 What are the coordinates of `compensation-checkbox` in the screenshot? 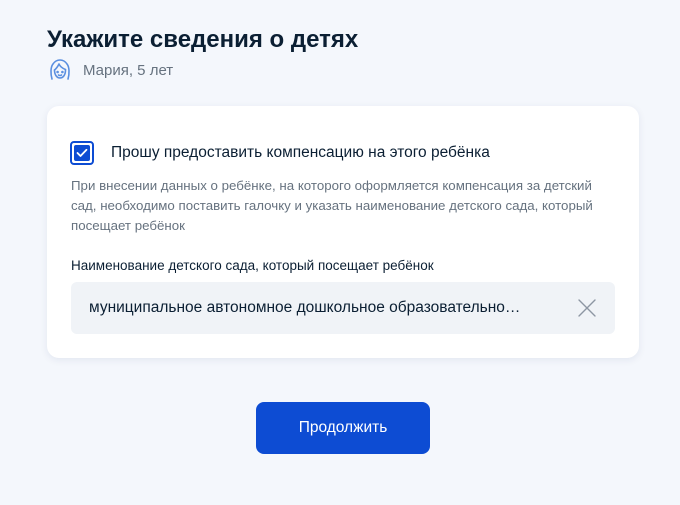 It's located at (82, 153).